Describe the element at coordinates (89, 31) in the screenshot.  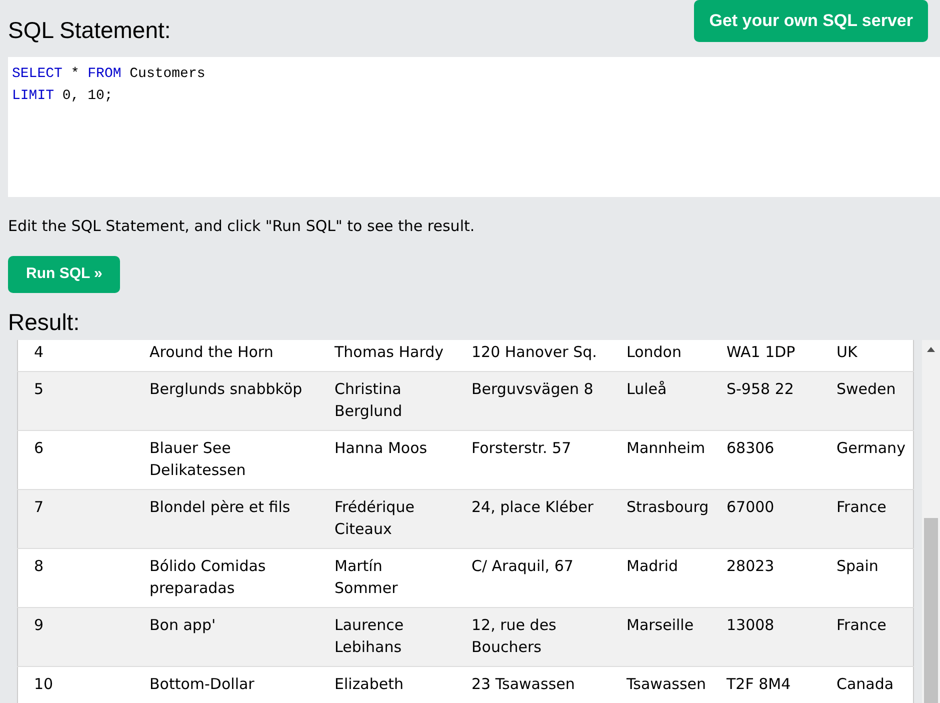
I see `section-title: SQL Statement:` at that location.